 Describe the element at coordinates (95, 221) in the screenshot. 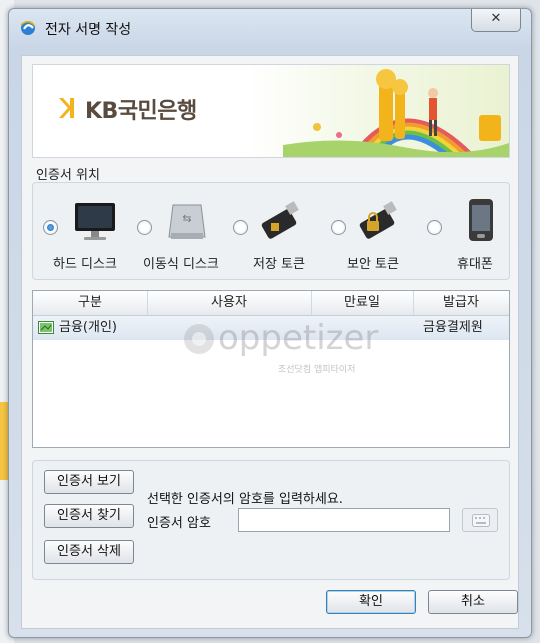

I see `monitor-icon` at that location.